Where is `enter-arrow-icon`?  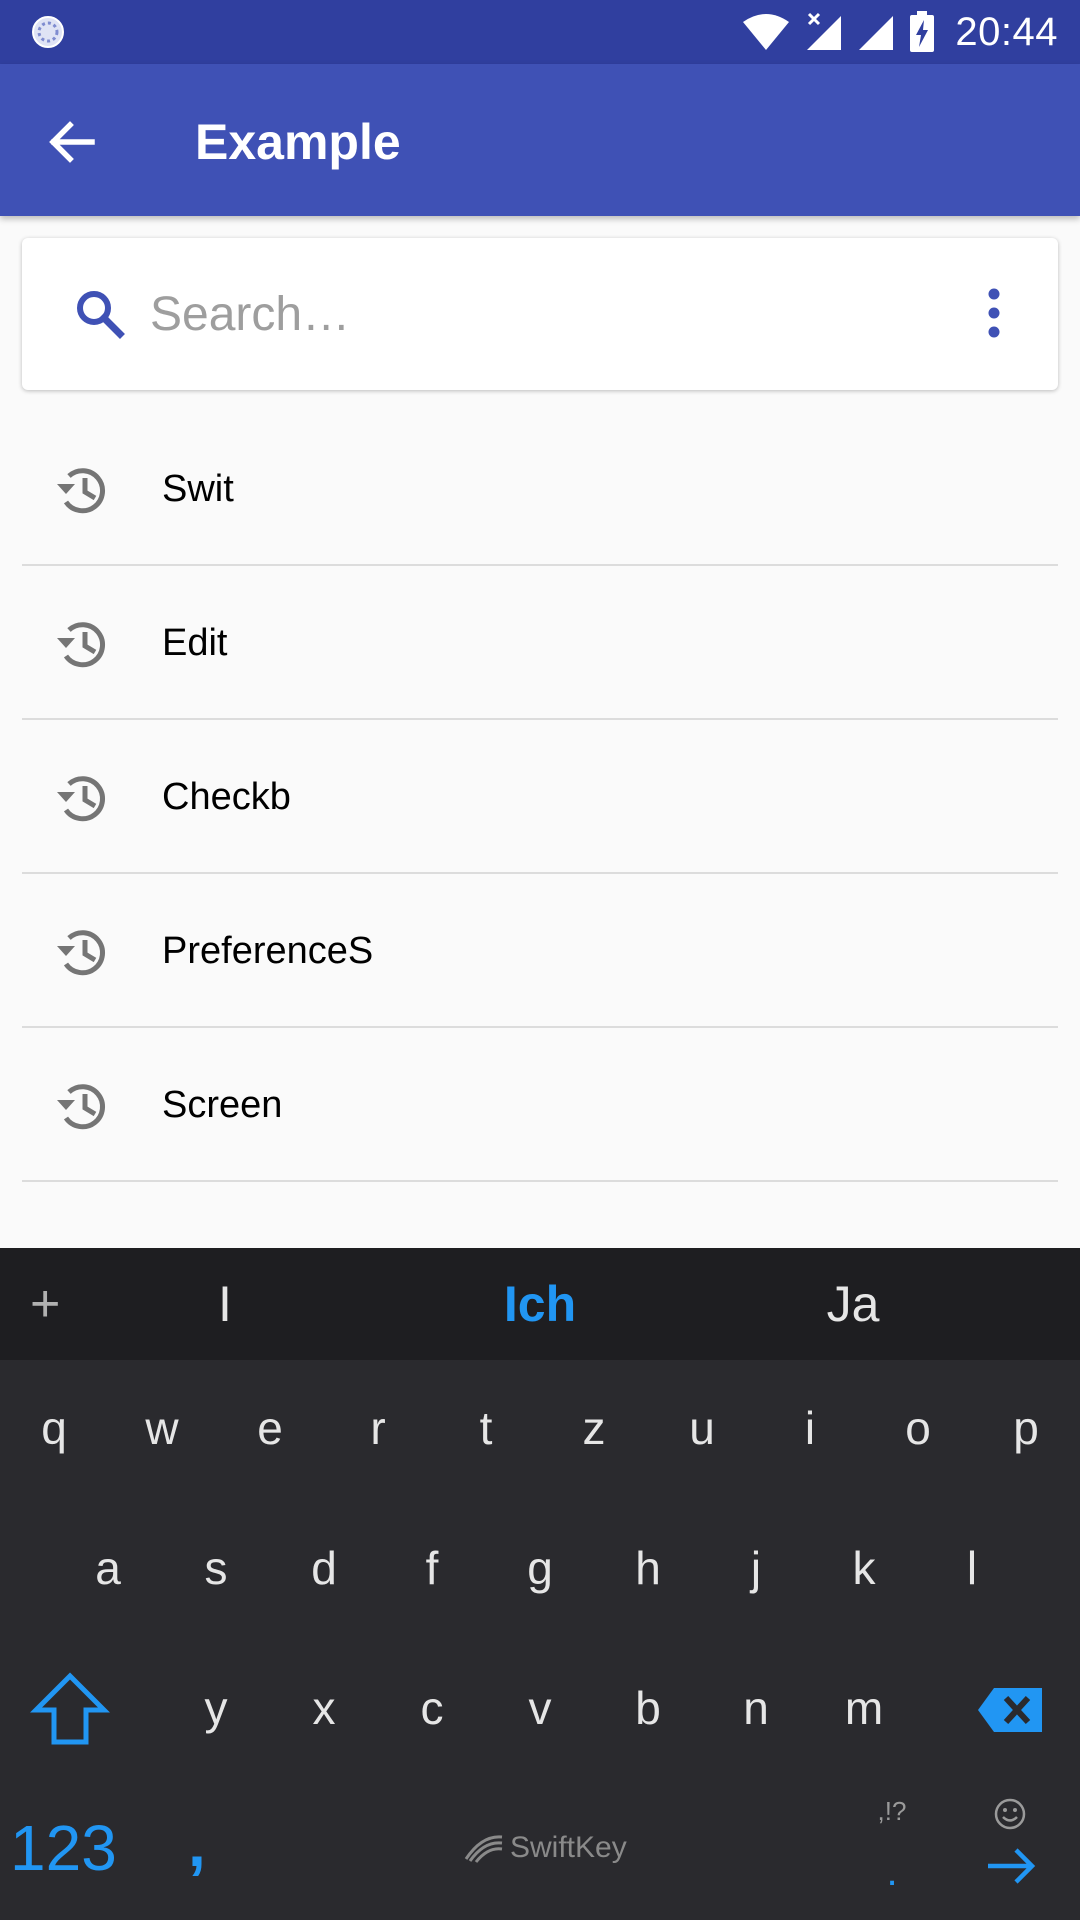 enter-arrow-icon is located at coordinates (1011, 1866).